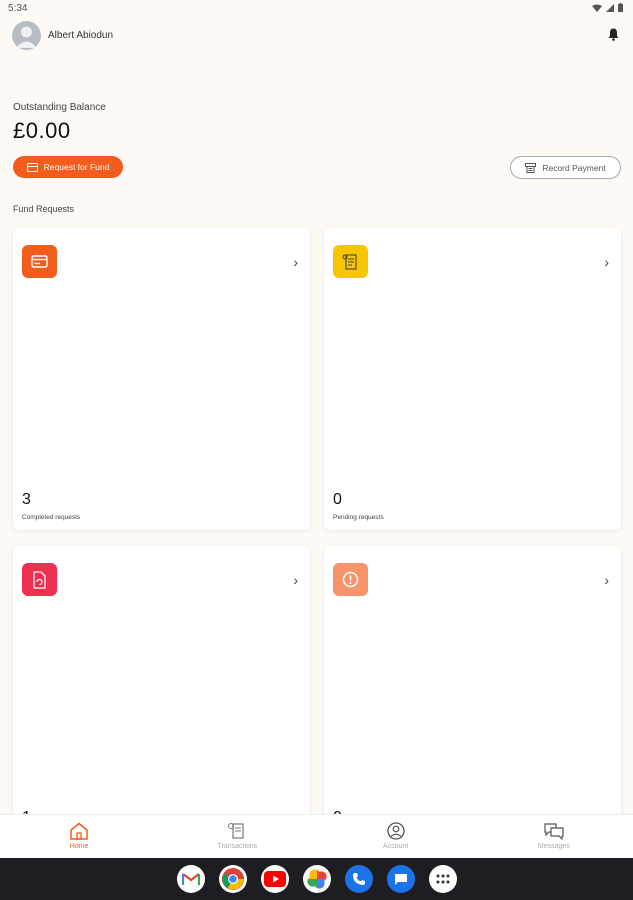  Describe the element at coordinates (350, 261) in the screenshot. I see `ticket-icon` at that location.